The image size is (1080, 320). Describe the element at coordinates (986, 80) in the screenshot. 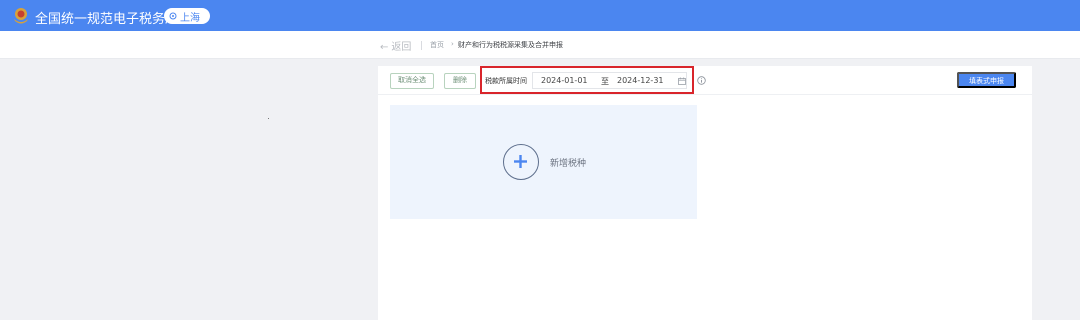

I see `form-declaration-button: 填表式申报` at that location.